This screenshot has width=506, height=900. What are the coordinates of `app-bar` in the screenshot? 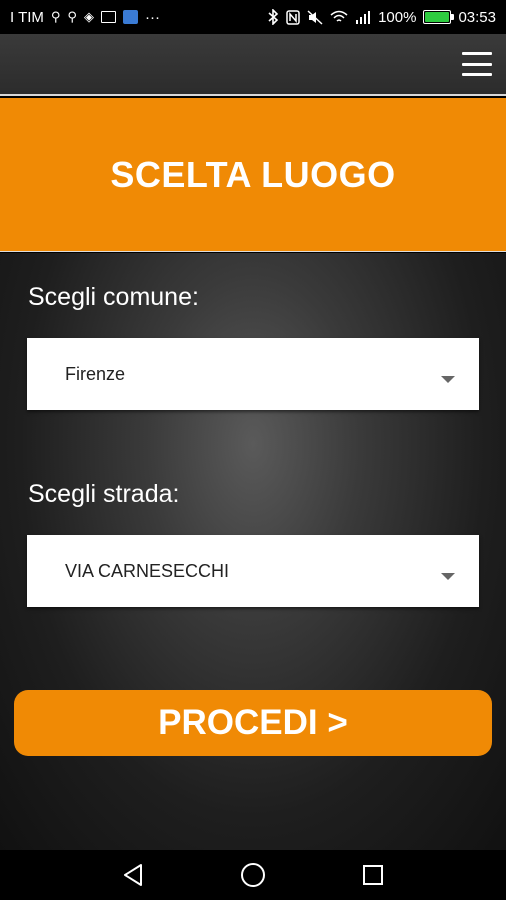 It's located at (253, 65).